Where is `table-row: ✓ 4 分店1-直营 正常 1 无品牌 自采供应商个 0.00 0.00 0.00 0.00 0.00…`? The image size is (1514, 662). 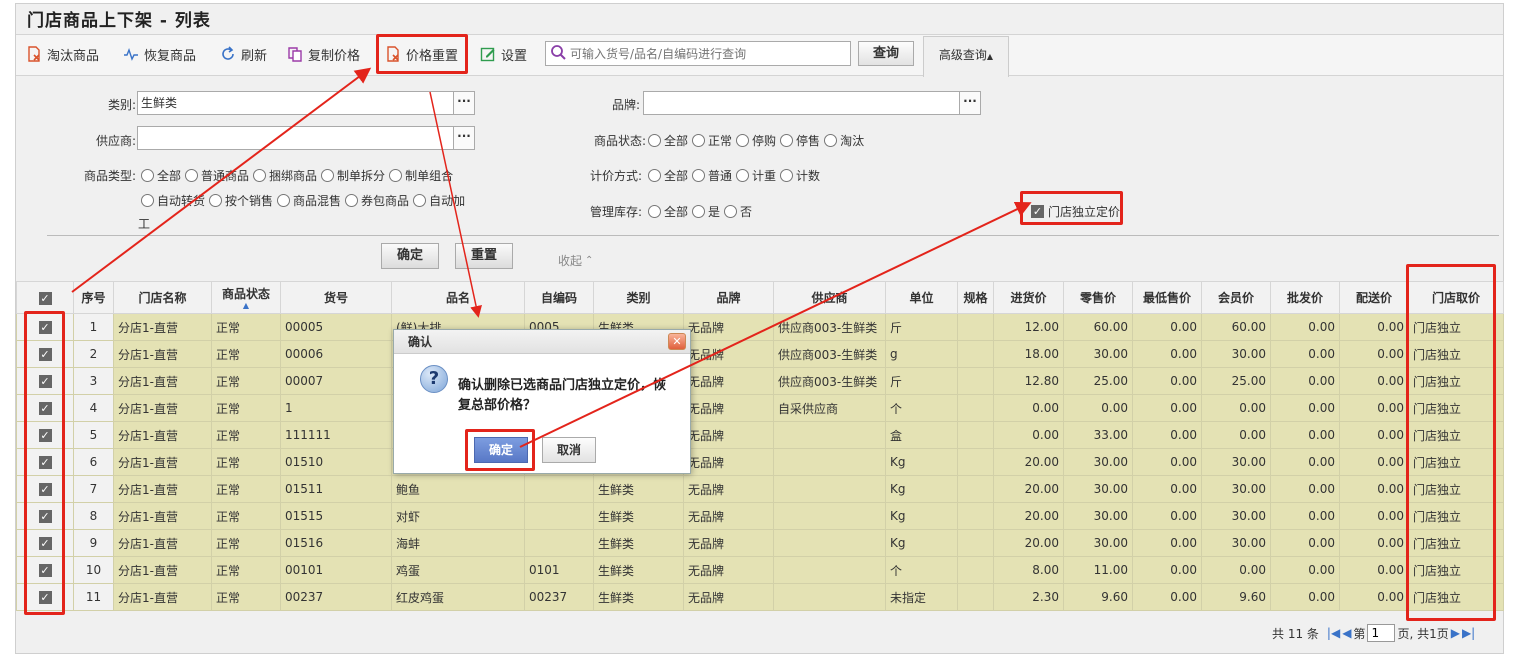
table-row: ✓ 4 分店1-直营 正常 1 无品牌 自采供应商个 0.00 0.00 0.00 0.00 0.00… is located at coordinates (760, 408).